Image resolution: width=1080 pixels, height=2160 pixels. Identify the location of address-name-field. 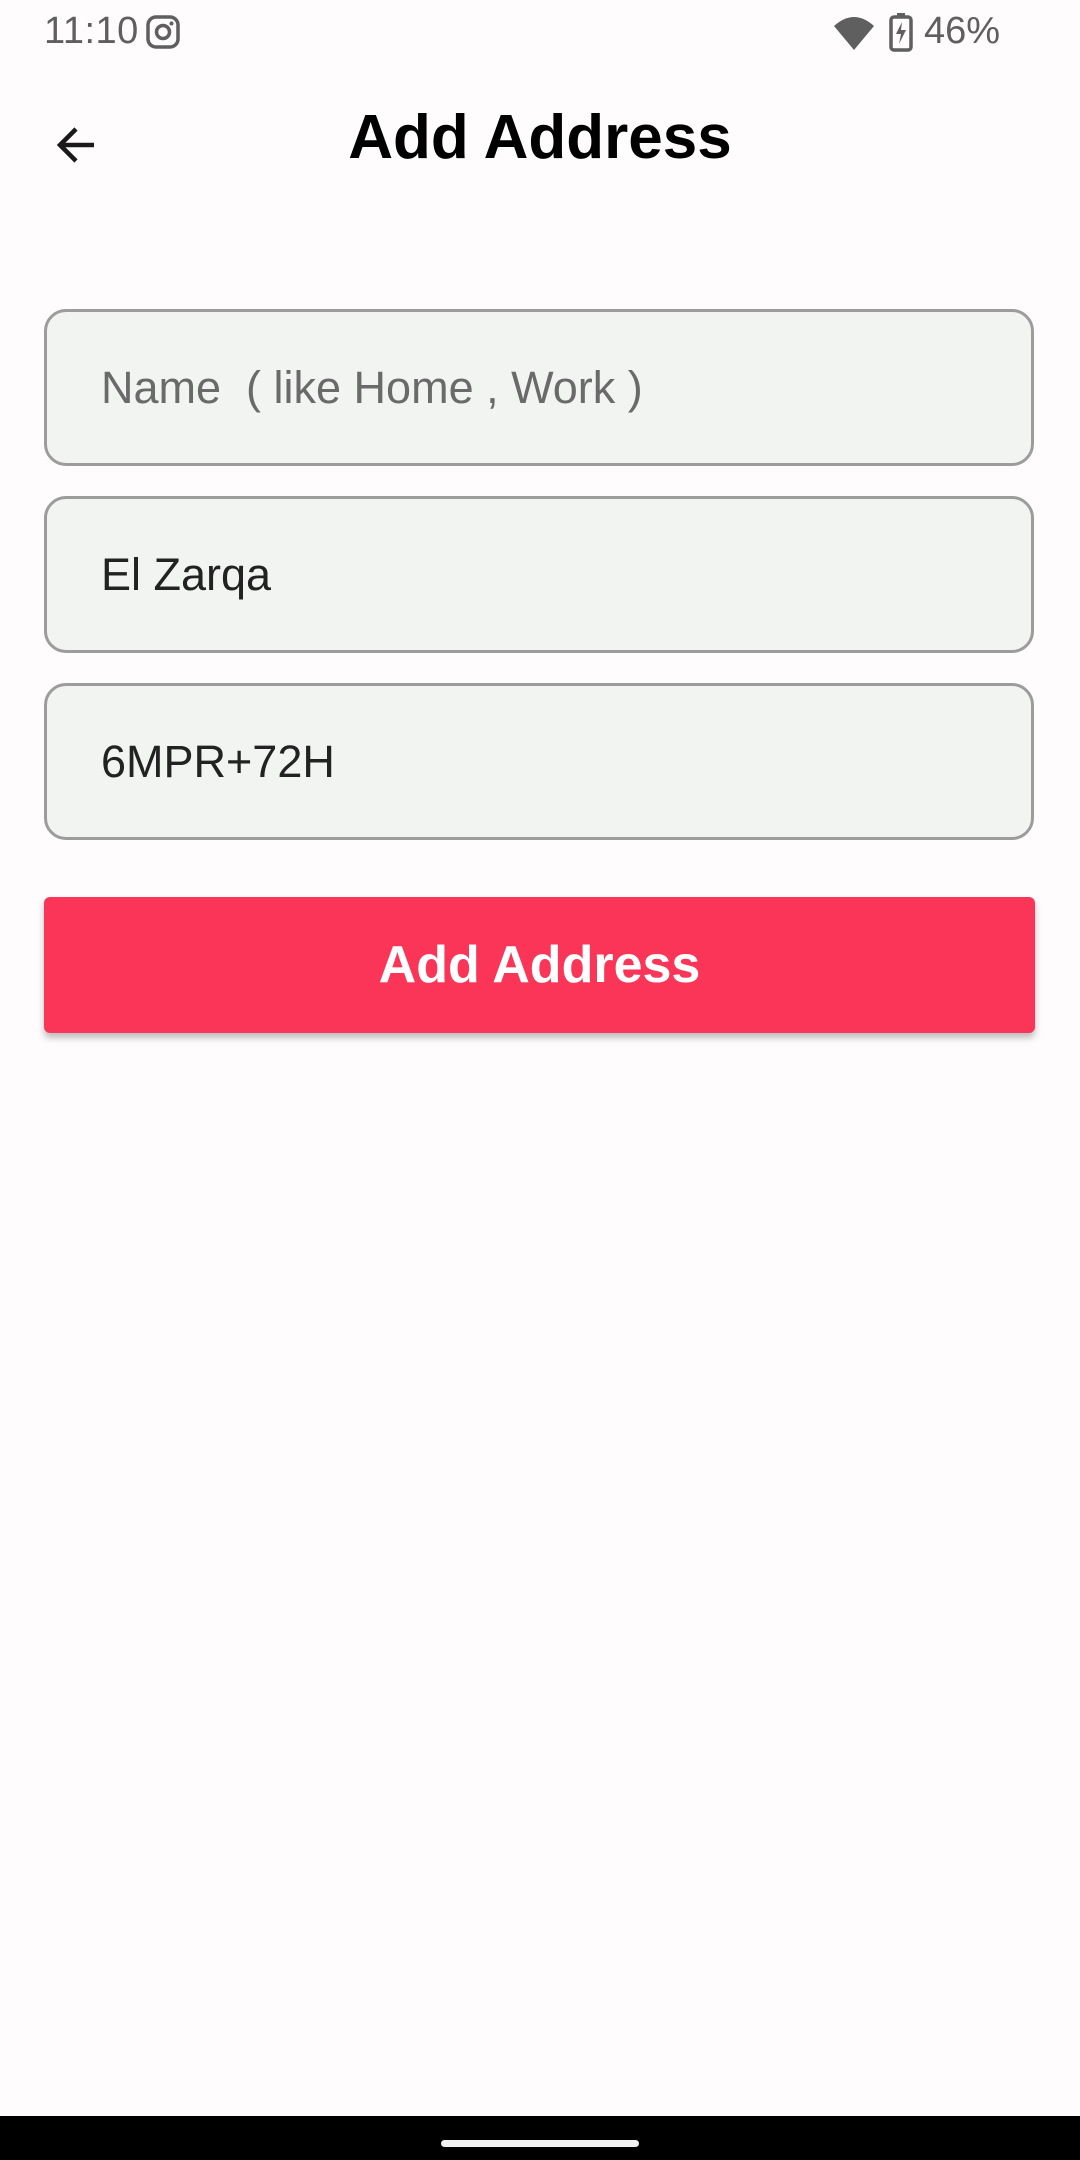
(539, 387).